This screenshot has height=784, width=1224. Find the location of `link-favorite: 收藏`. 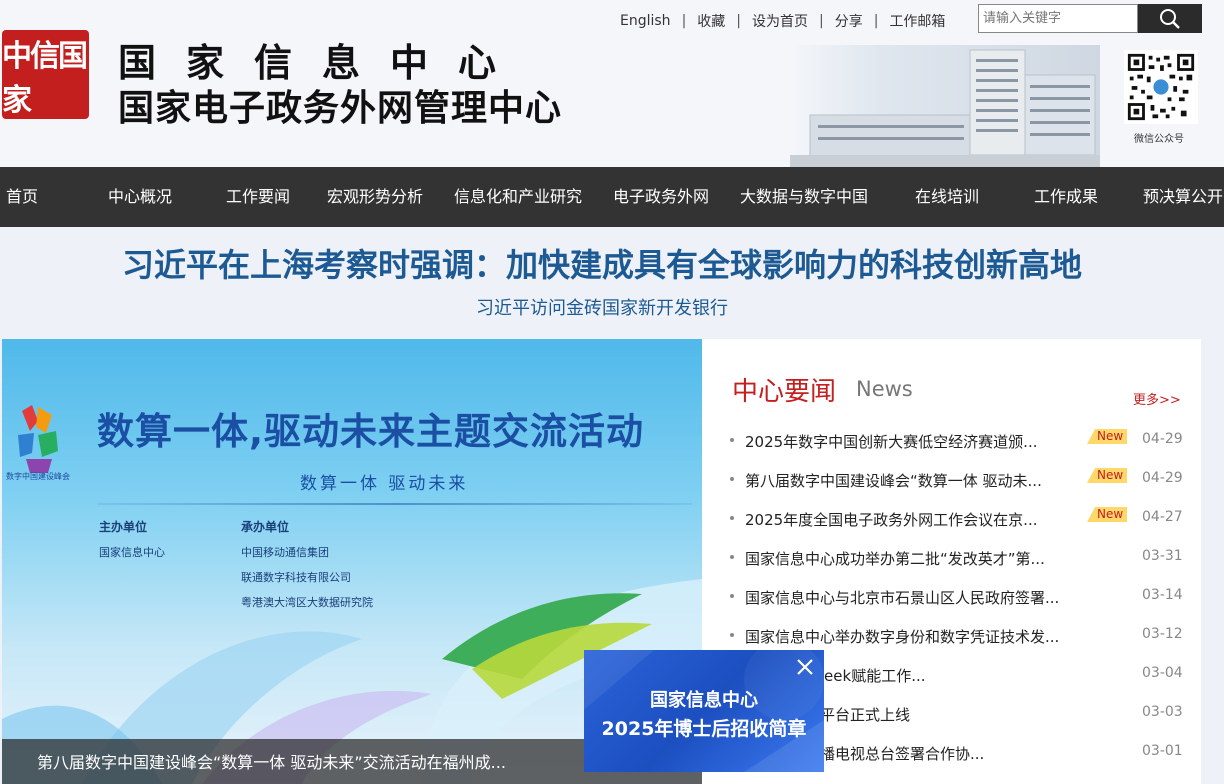

link-favorite: 收藏 is located at coordinates (711, 21).